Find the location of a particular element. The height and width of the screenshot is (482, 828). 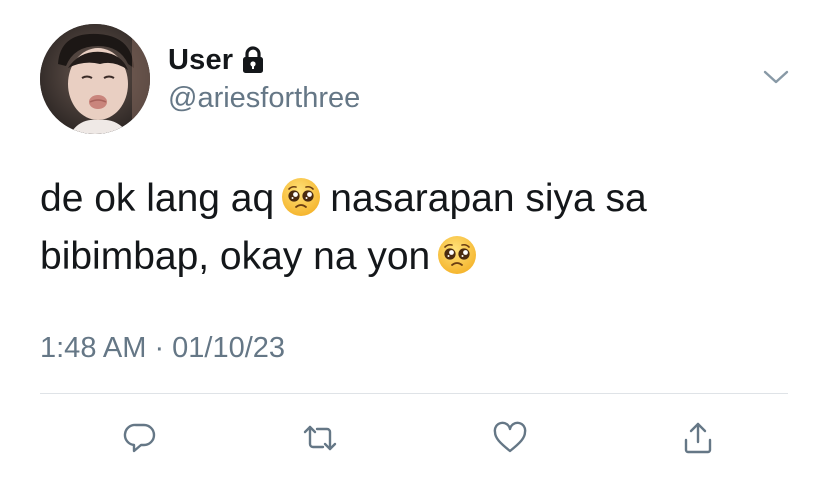

tweet-text-segment: nasarapan siya sa is located at coordinates (488, 198).